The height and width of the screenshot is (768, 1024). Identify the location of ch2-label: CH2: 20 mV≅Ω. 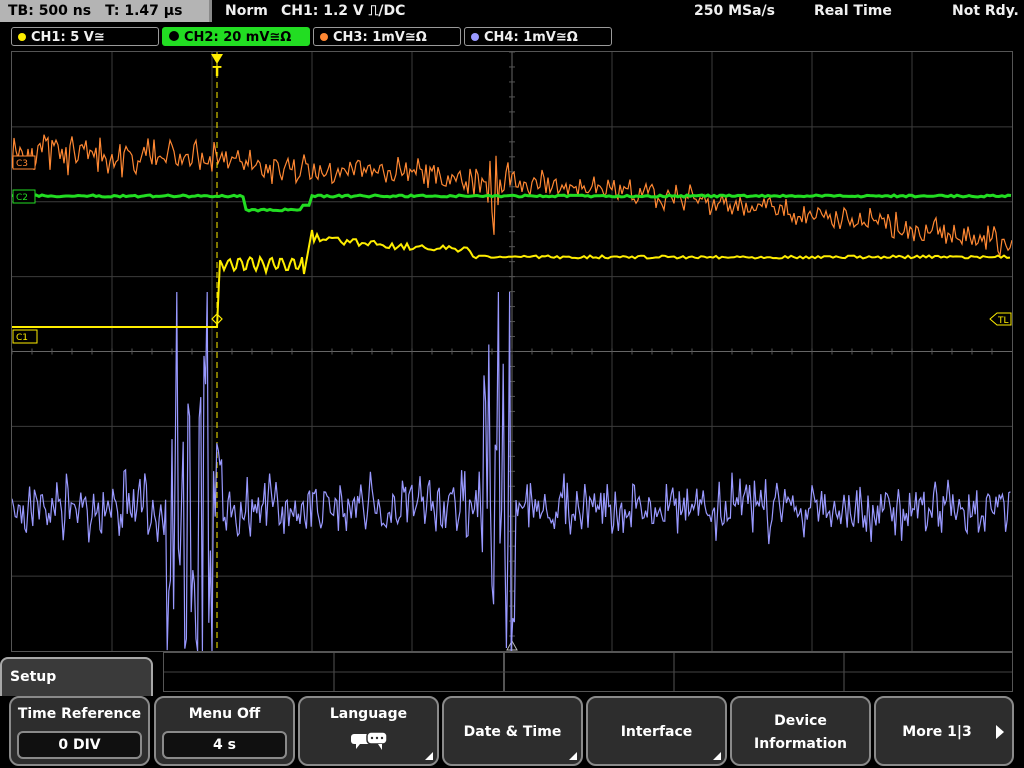
(238, 37).